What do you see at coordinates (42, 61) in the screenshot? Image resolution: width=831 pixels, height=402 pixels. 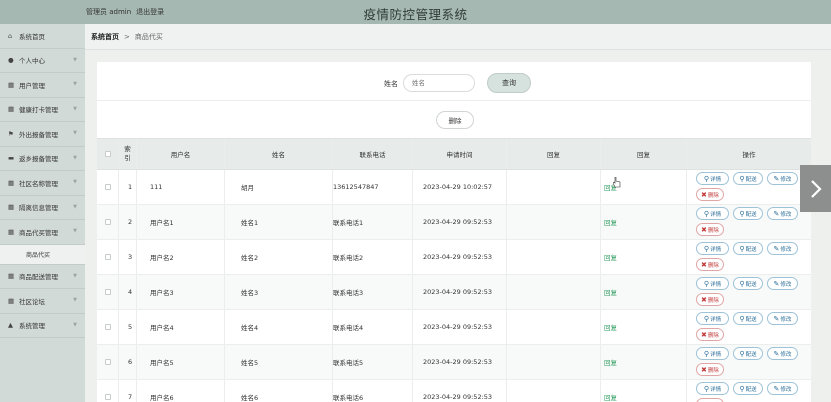 I see `sidebar-item-2: ● 个人中心 ▼` at bounding box center [42, 61].